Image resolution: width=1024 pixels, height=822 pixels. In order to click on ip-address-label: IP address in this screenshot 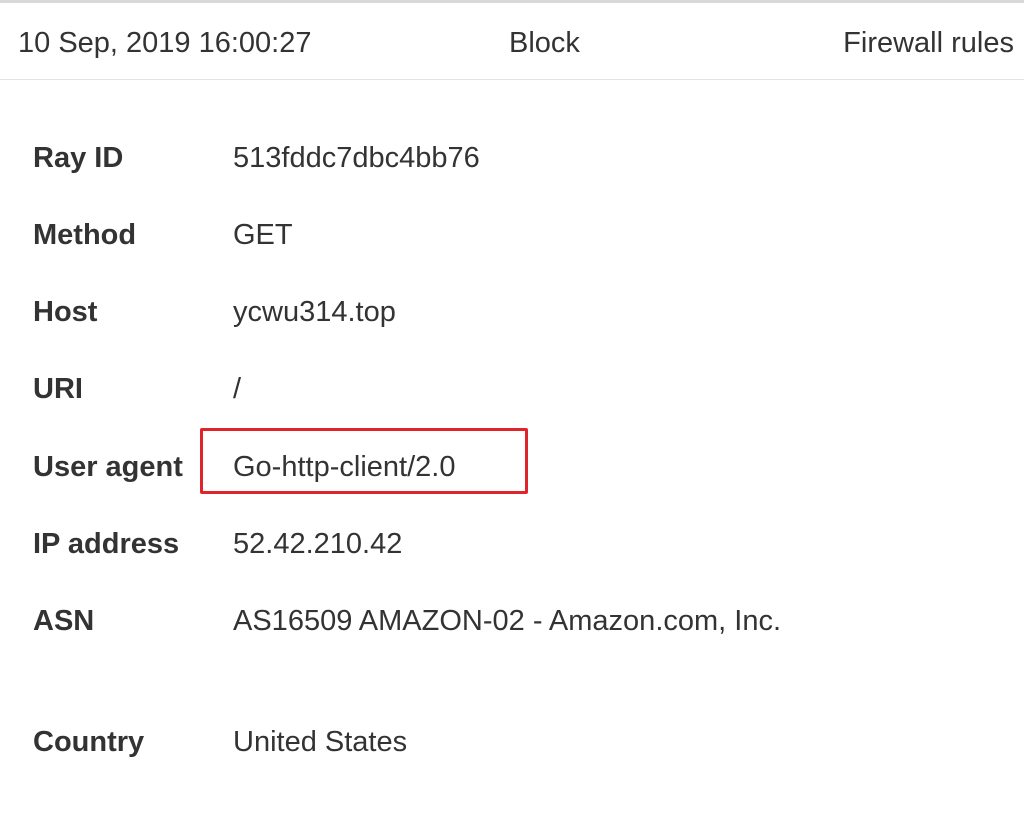, I will do `click(106, 544)`.